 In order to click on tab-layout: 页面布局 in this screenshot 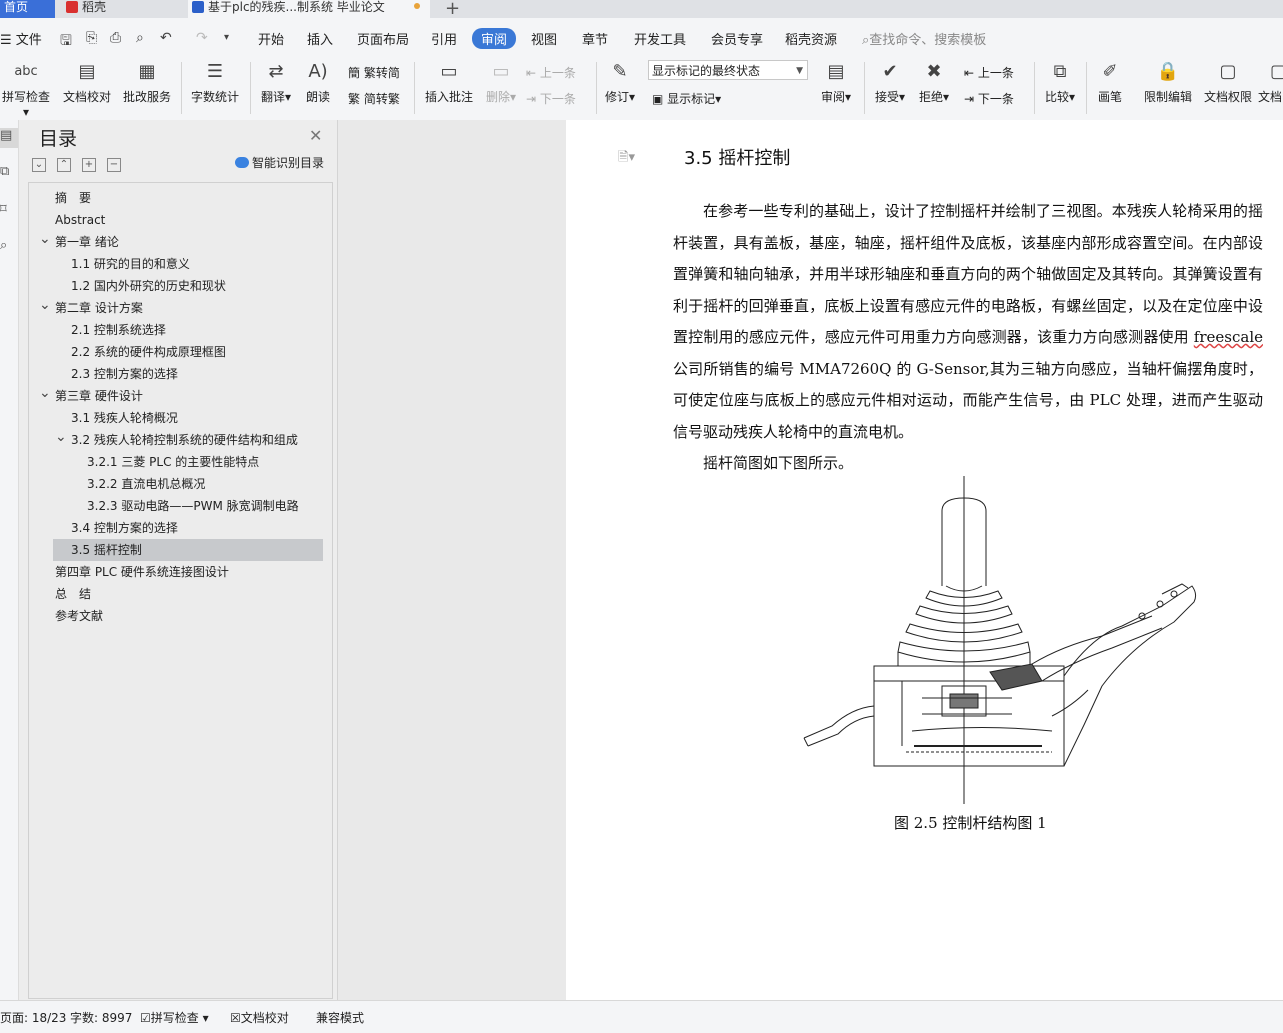, I will do `click(383, 38)`.